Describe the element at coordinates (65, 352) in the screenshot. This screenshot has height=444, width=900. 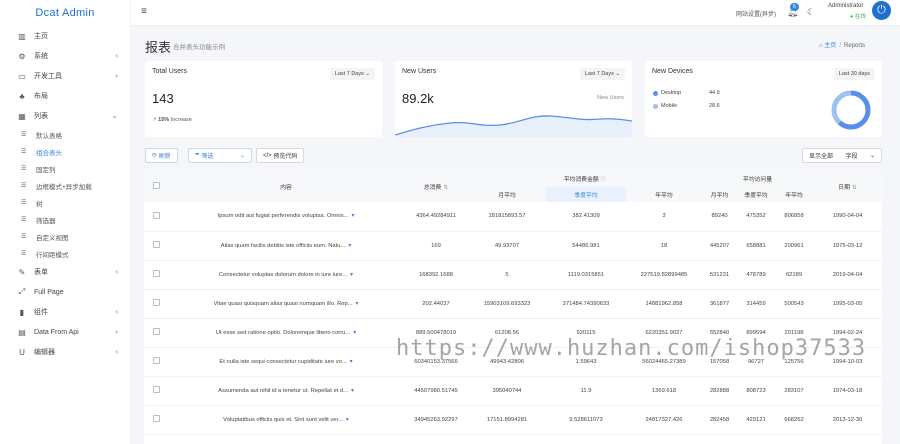
I see `sidebar-item: U 编辑器 ‹` at that location.